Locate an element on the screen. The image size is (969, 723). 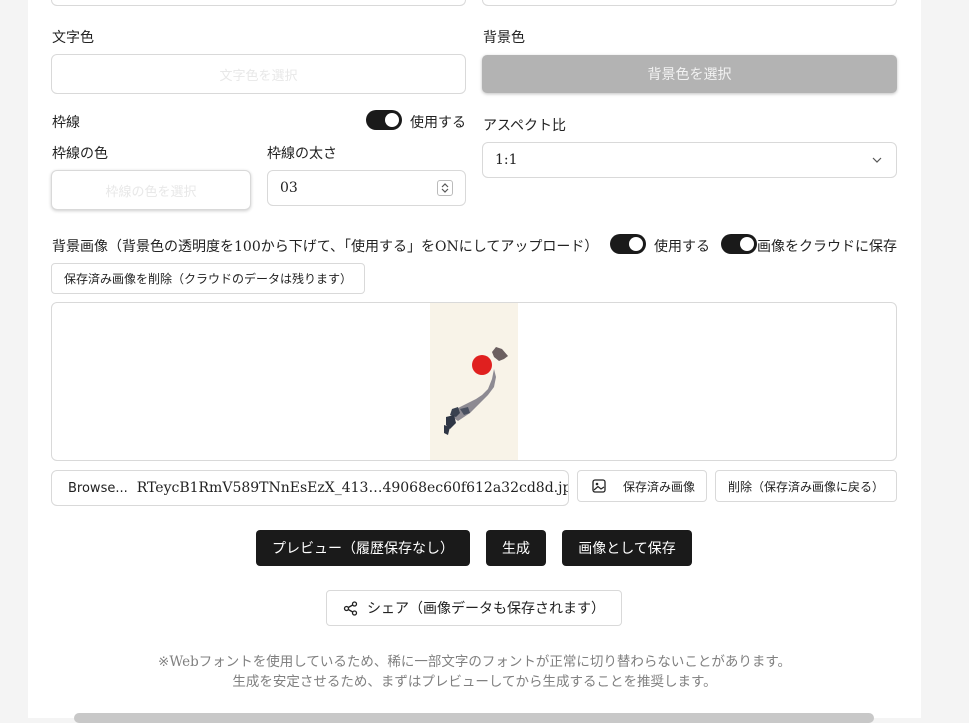
text-color-button-label: 文字色を選択 is located at coordinates (258, 76).